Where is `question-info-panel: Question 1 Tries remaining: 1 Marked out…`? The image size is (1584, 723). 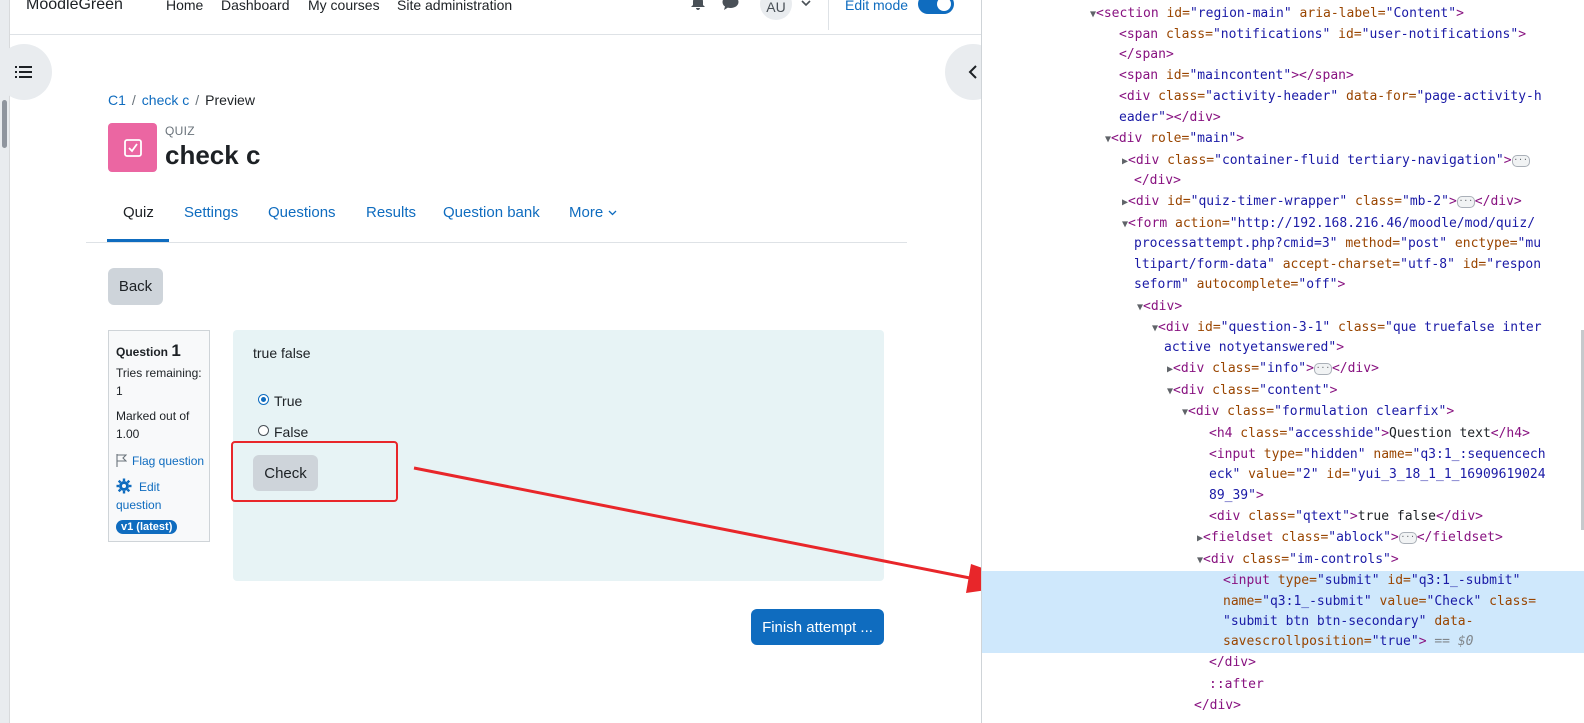 question-info-panel: Question 1 Tries remaining: 1 Marked out… is located at coordinates (159, 436).